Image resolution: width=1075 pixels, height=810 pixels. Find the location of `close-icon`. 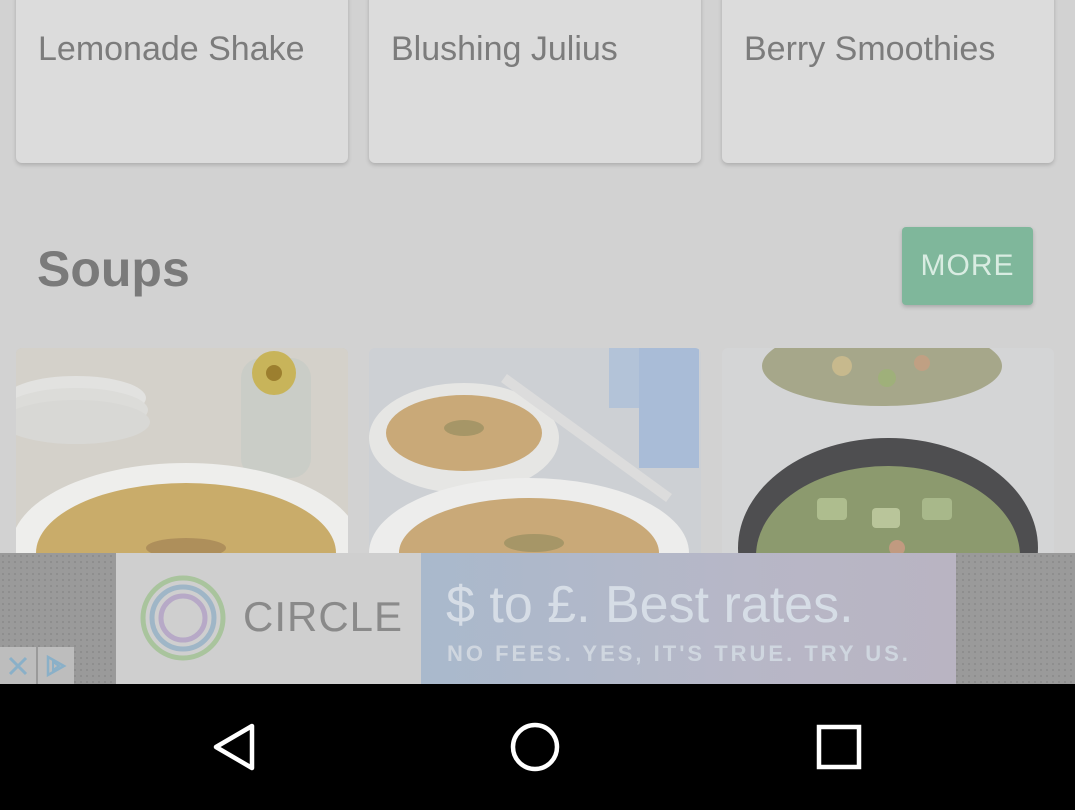

close-icon is located at coordinates (18, 665).